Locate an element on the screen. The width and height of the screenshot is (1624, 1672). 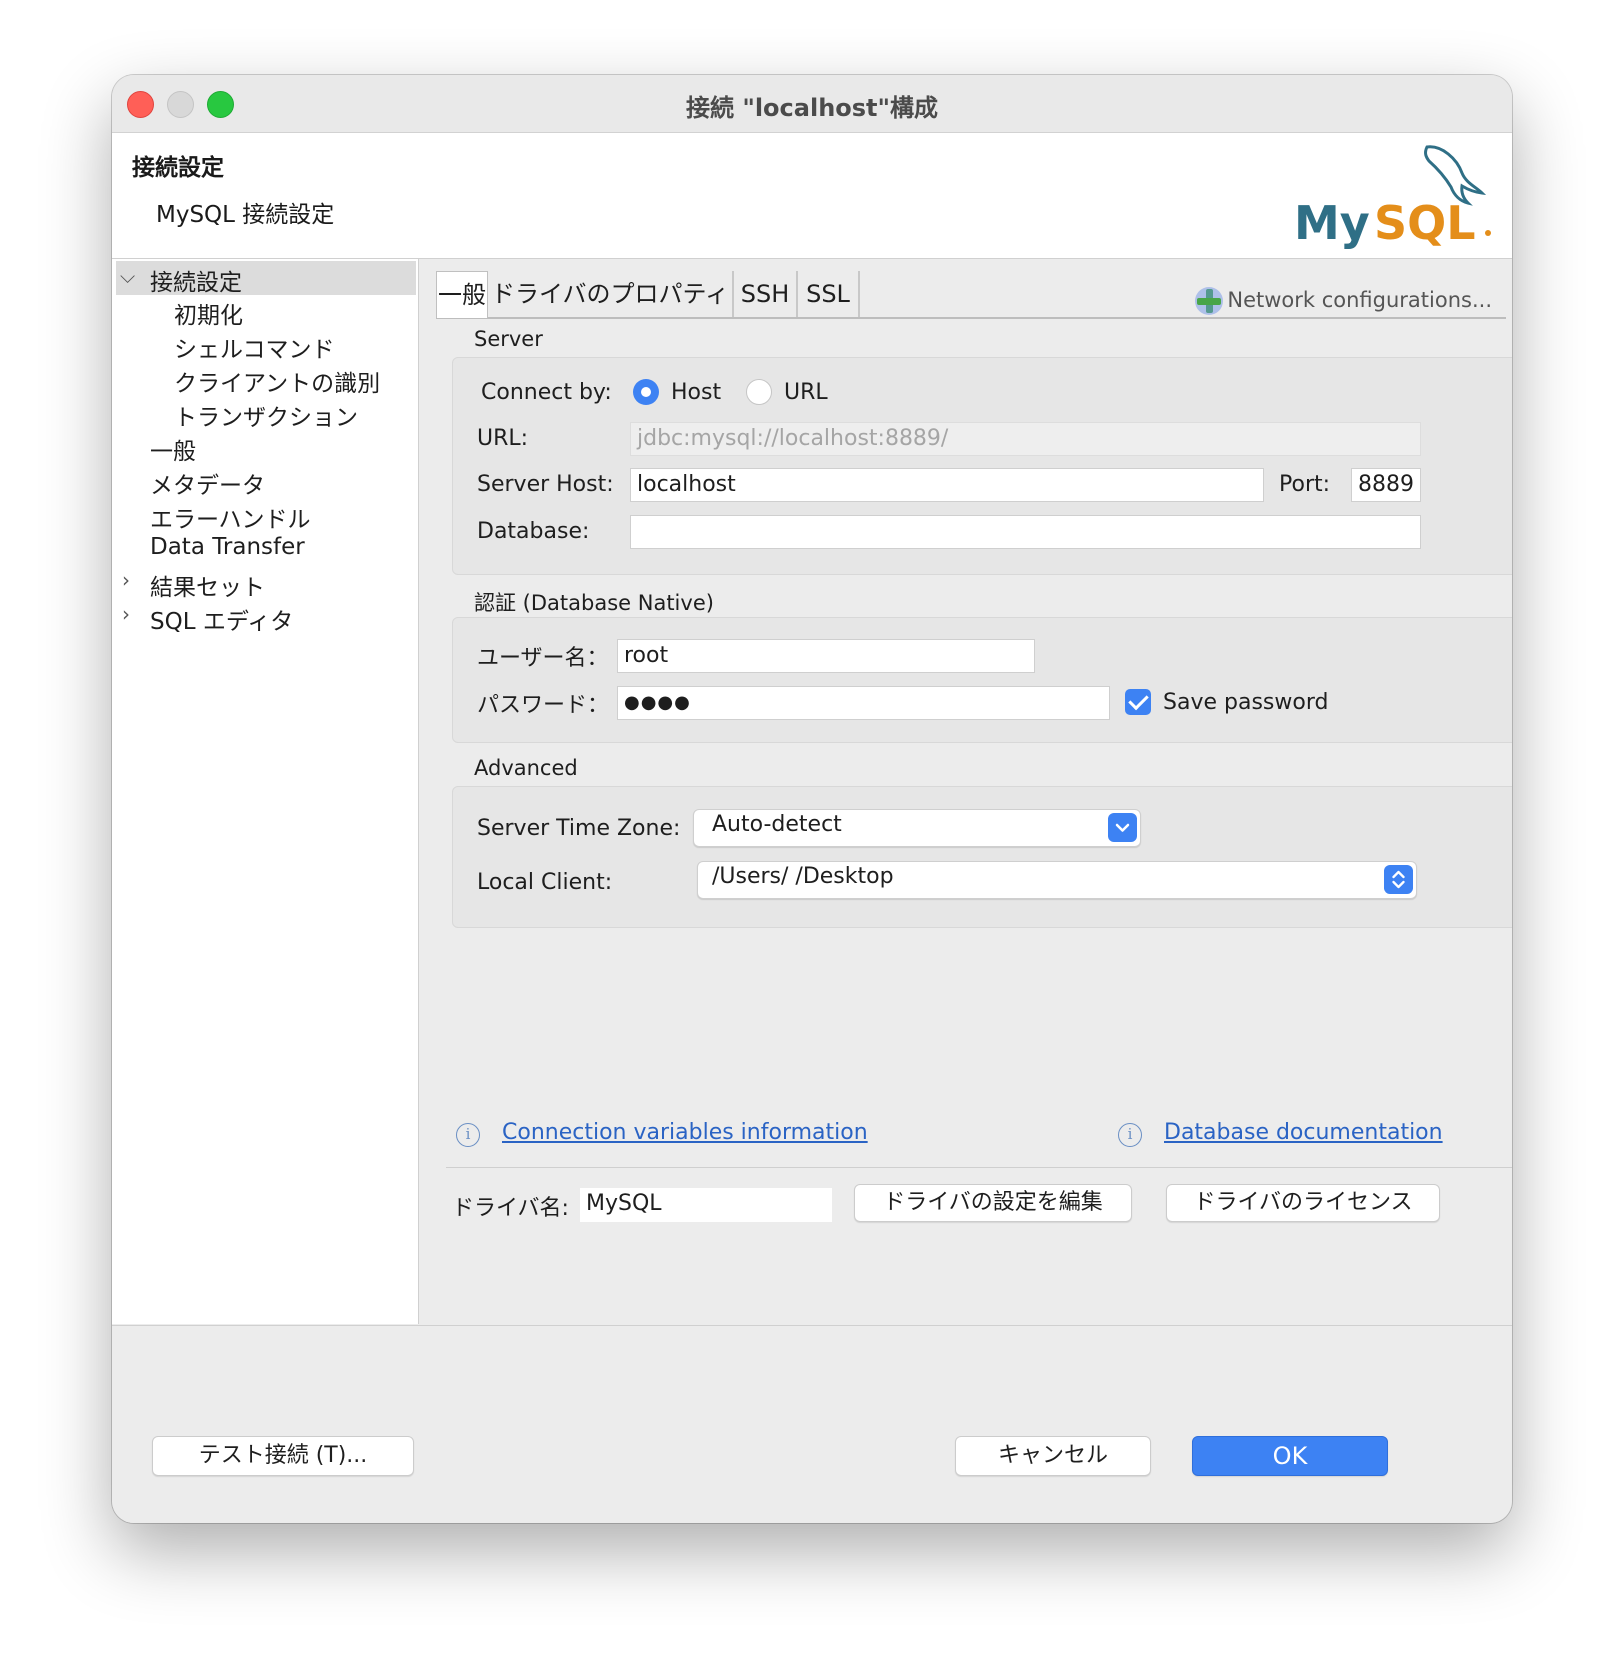
sidebar-item-init: 初期化 is located at coordinates (208, 313).